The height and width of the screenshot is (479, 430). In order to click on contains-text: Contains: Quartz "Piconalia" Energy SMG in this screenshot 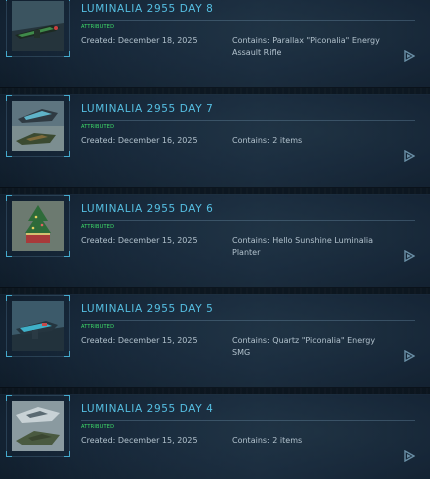, I will do `click(304, 346)`.